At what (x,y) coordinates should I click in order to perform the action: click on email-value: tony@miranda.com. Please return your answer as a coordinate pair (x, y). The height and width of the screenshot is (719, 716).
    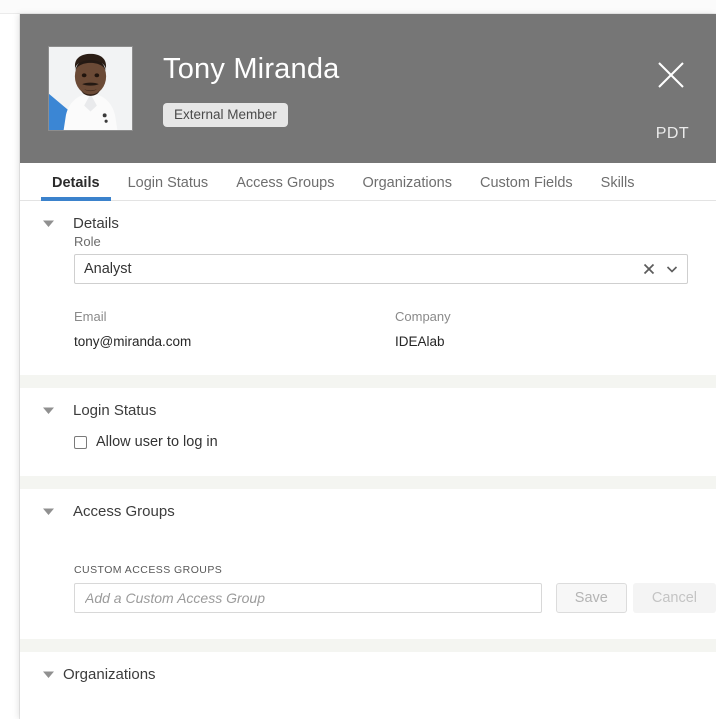
    Looking at the image, I should click on (133, 341).